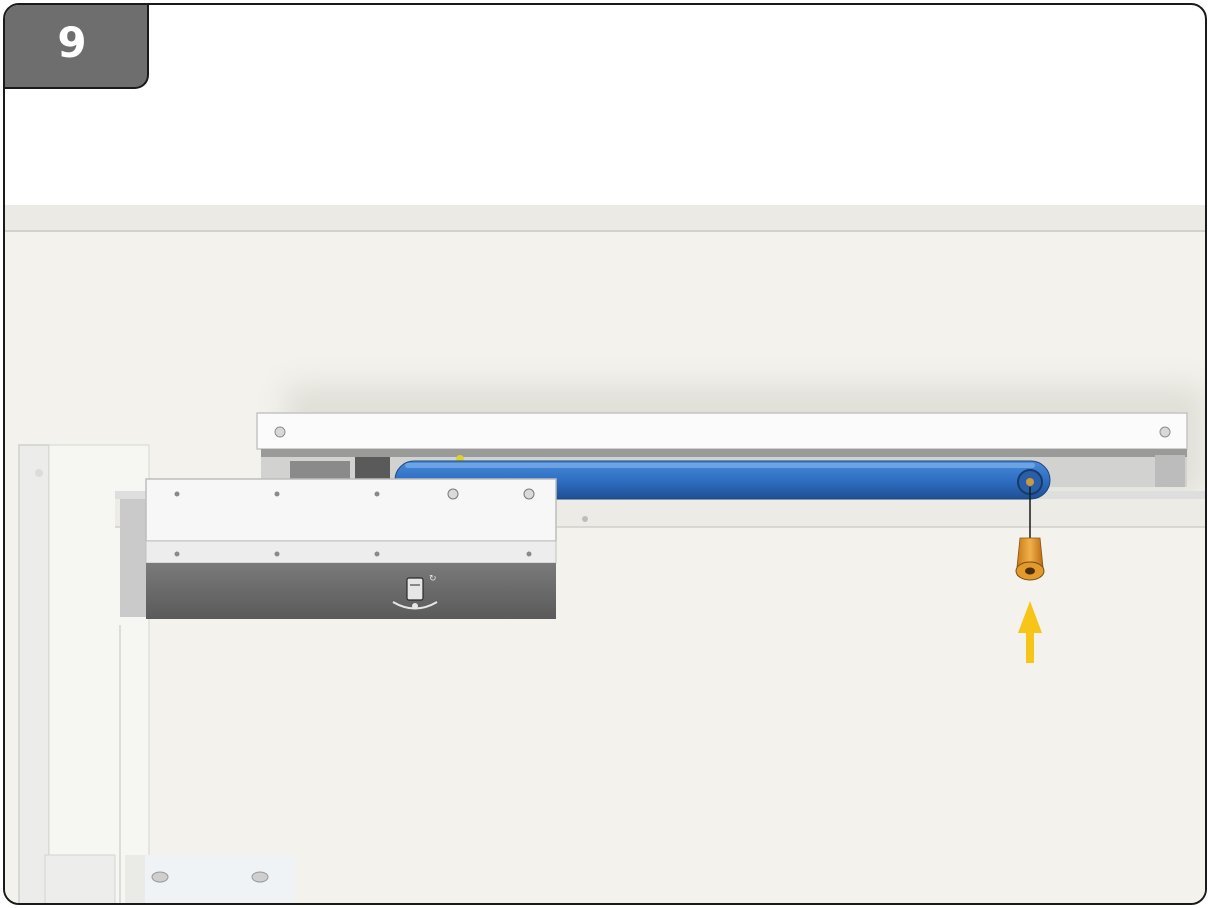  I want to click on ceiling-edge, so click(605, 218).